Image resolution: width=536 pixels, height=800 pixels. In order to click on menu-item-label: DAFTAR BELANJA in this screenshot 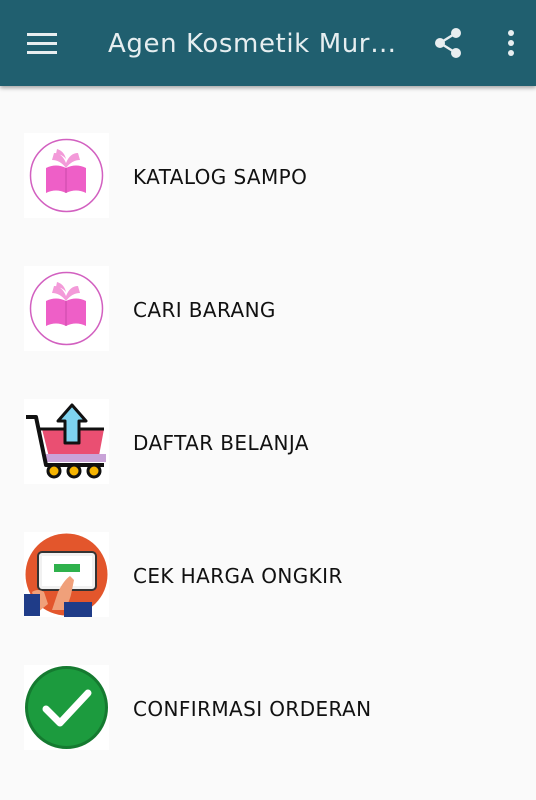, I will do `click(221, 443)`.